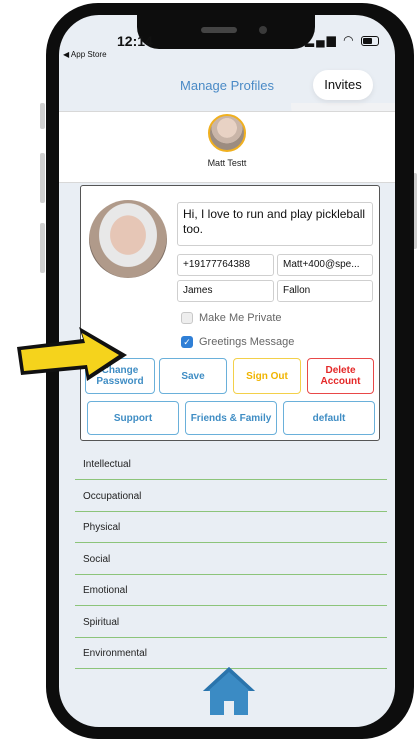 The height and width of the screenshot is (740, 417). Describe the element at coordinates (231, 464) in the screenshot. I see `category-row: Intellectual` at that location.